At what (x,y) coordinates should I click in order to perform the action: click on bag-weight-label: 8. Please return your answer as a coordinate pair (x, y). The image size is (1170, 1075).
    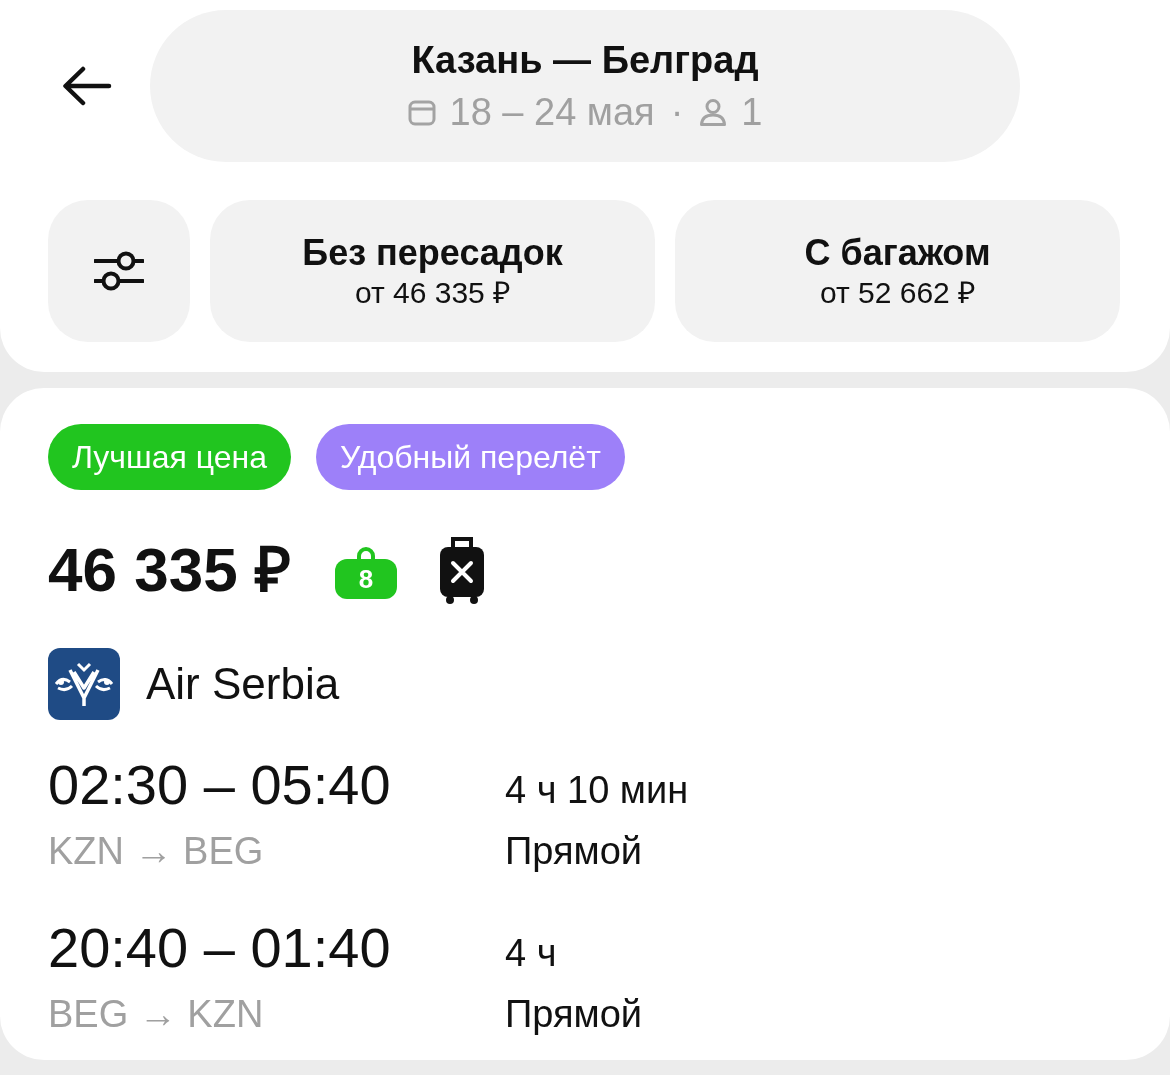
    Looking at the image, I should click on (366, 579).